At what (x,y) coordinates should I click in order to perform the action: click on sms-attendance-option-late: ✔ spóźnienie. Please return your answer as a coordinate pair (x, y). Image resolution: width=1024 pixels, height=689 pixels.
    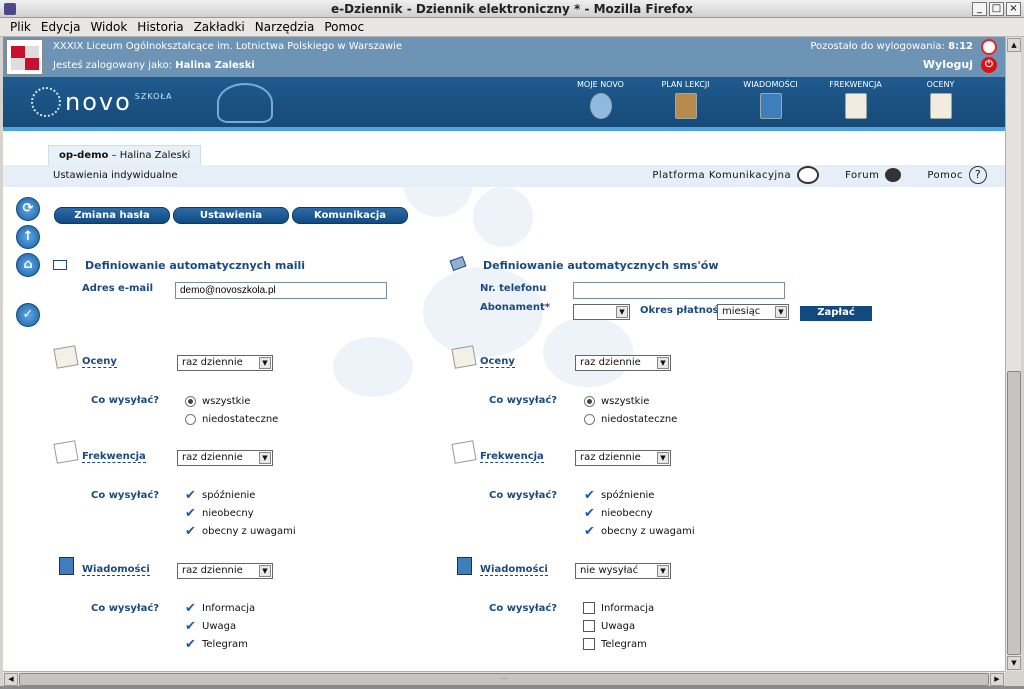
    Looking at the image, I should click on (619, 495).